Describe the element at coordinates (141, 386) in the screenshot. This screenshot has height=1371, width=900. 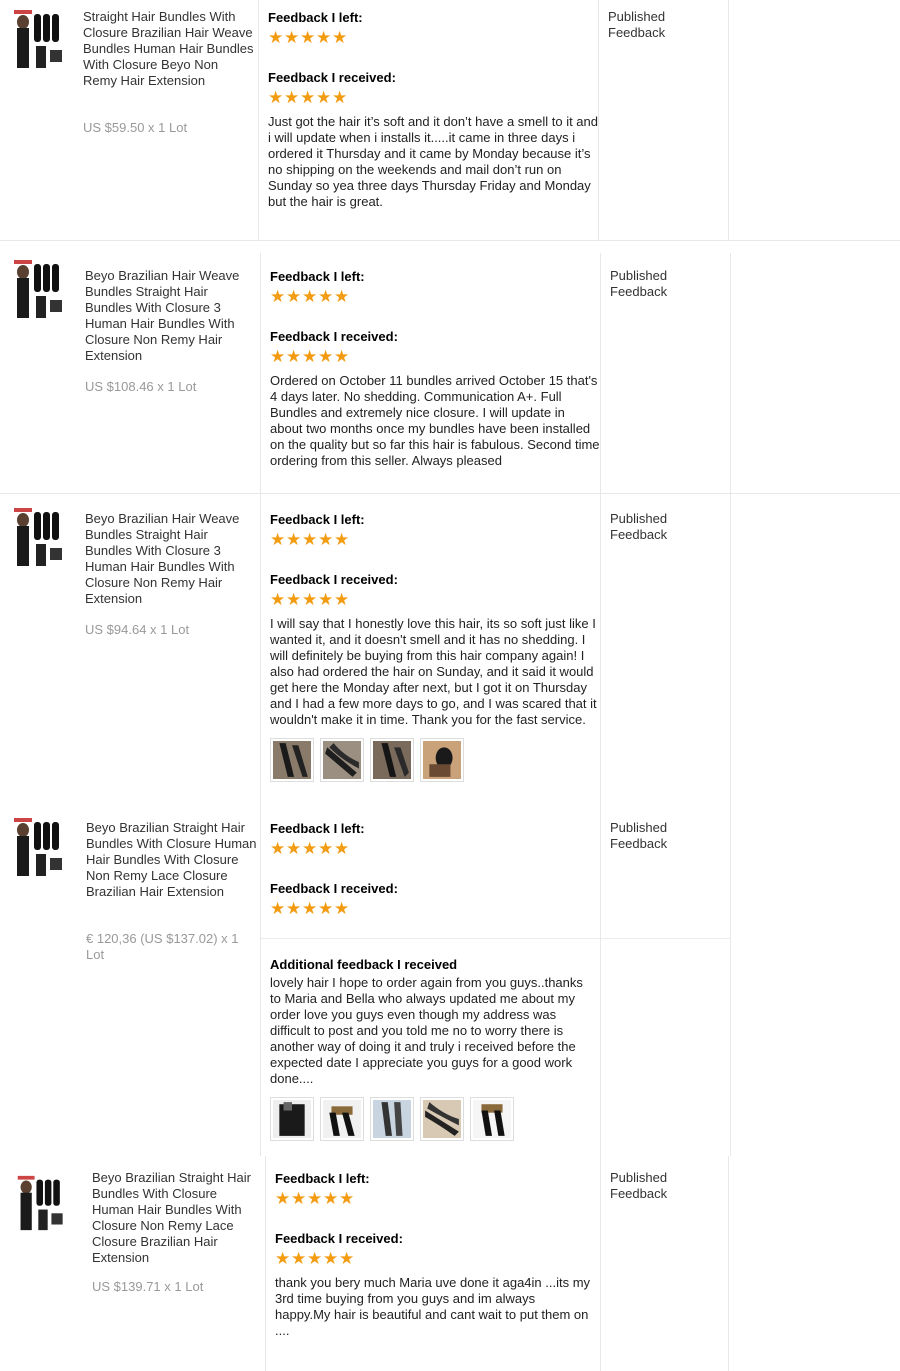
I see `product-price: US $108.46 x 1 Lot` at that location.